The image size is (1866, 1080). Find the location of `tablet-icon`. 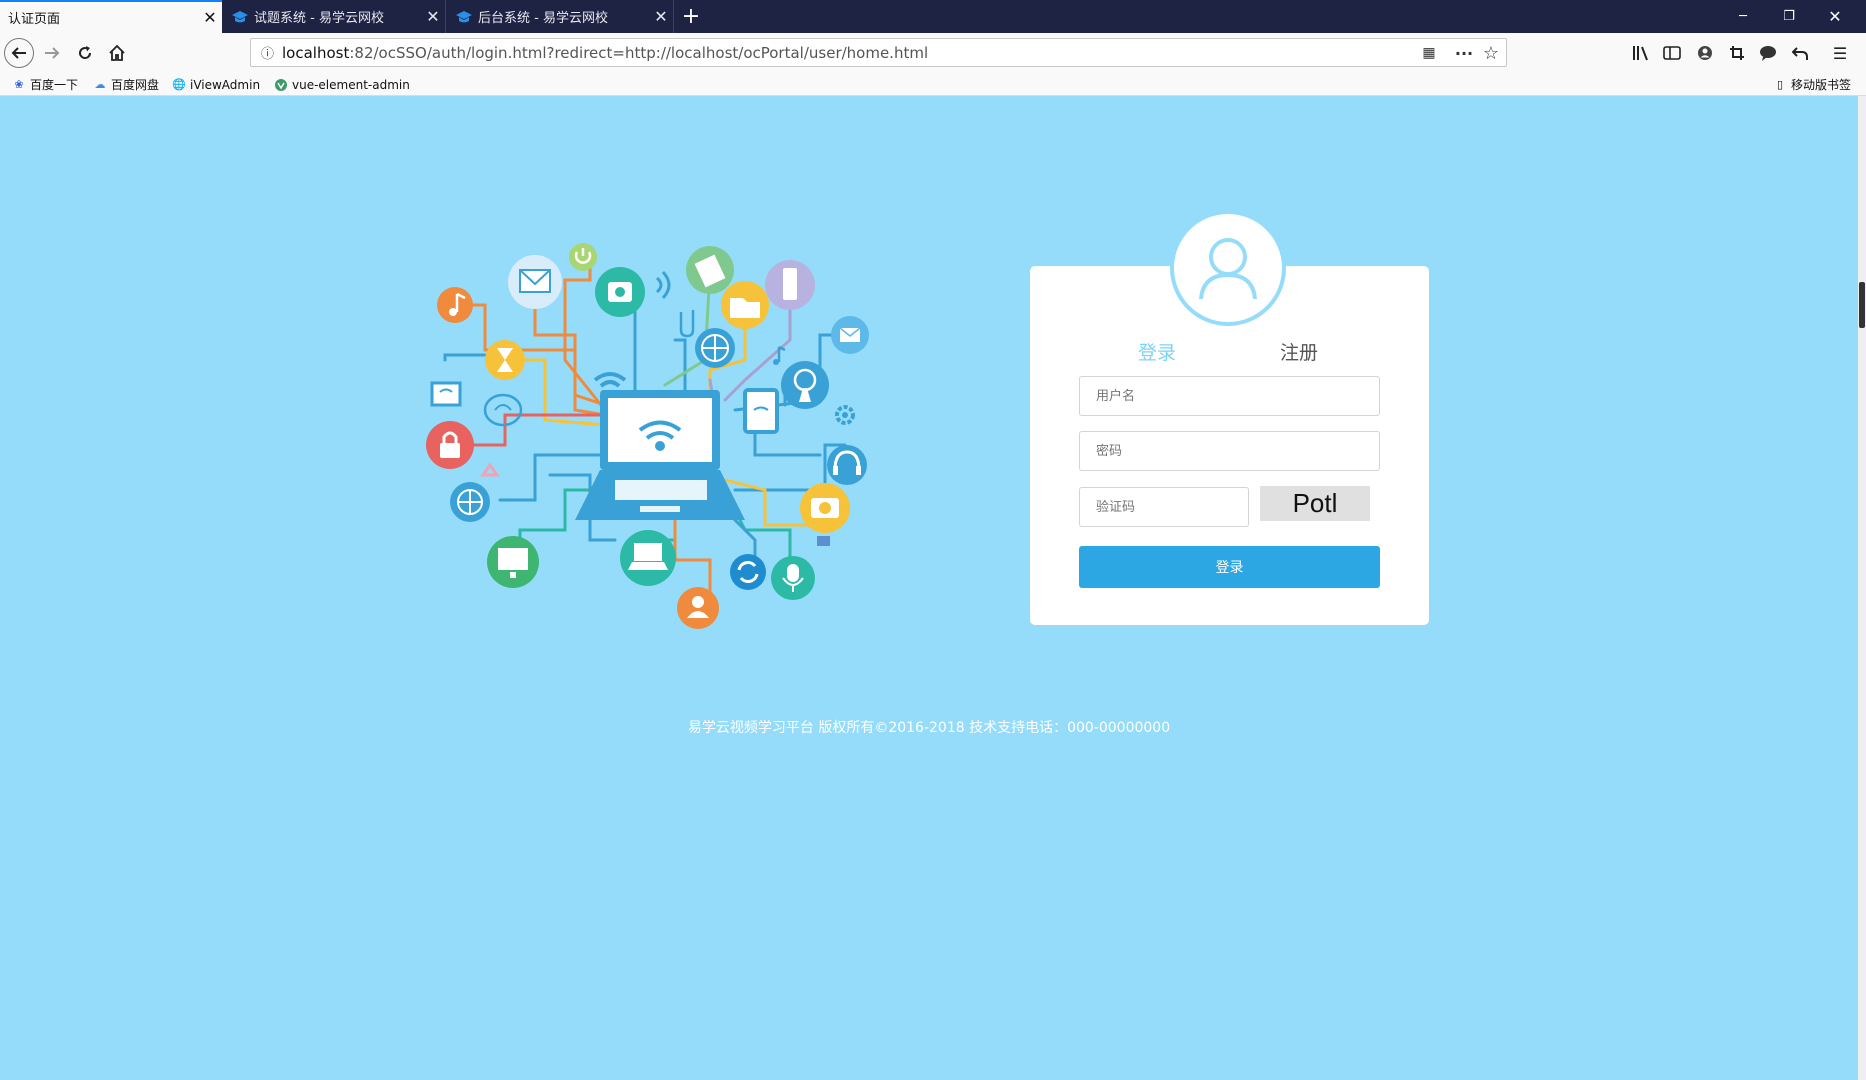

tablet-icon is located at coordinates (761, 411).